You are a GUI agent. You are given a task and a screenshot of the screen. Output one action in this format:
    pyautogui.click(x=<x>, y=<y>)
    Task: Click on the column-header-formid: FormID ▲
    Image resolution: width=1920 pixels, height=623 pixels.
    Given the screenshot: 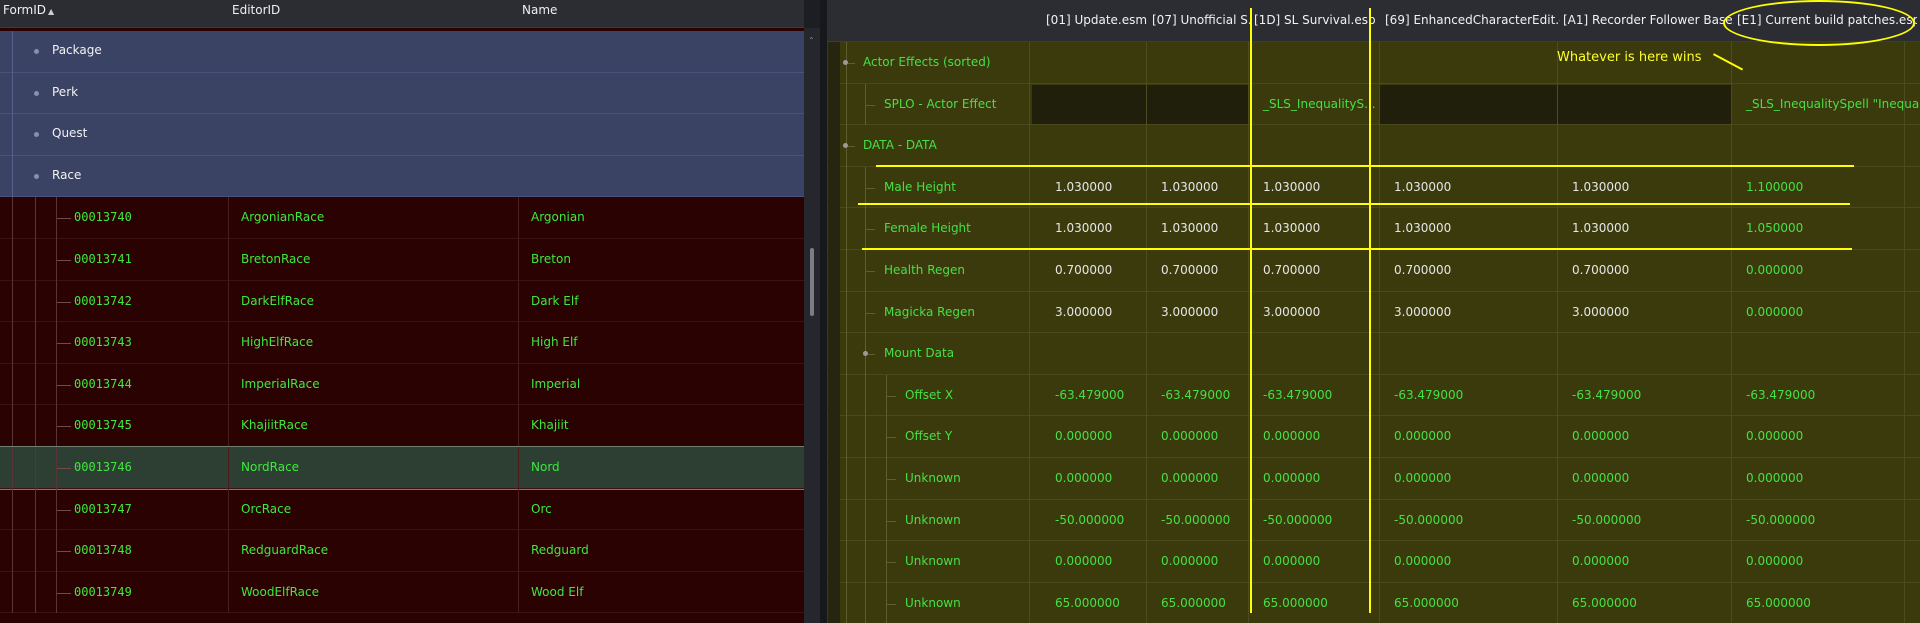 What is the action you would take?
    pyautogui.click(x=27, y=14)
    